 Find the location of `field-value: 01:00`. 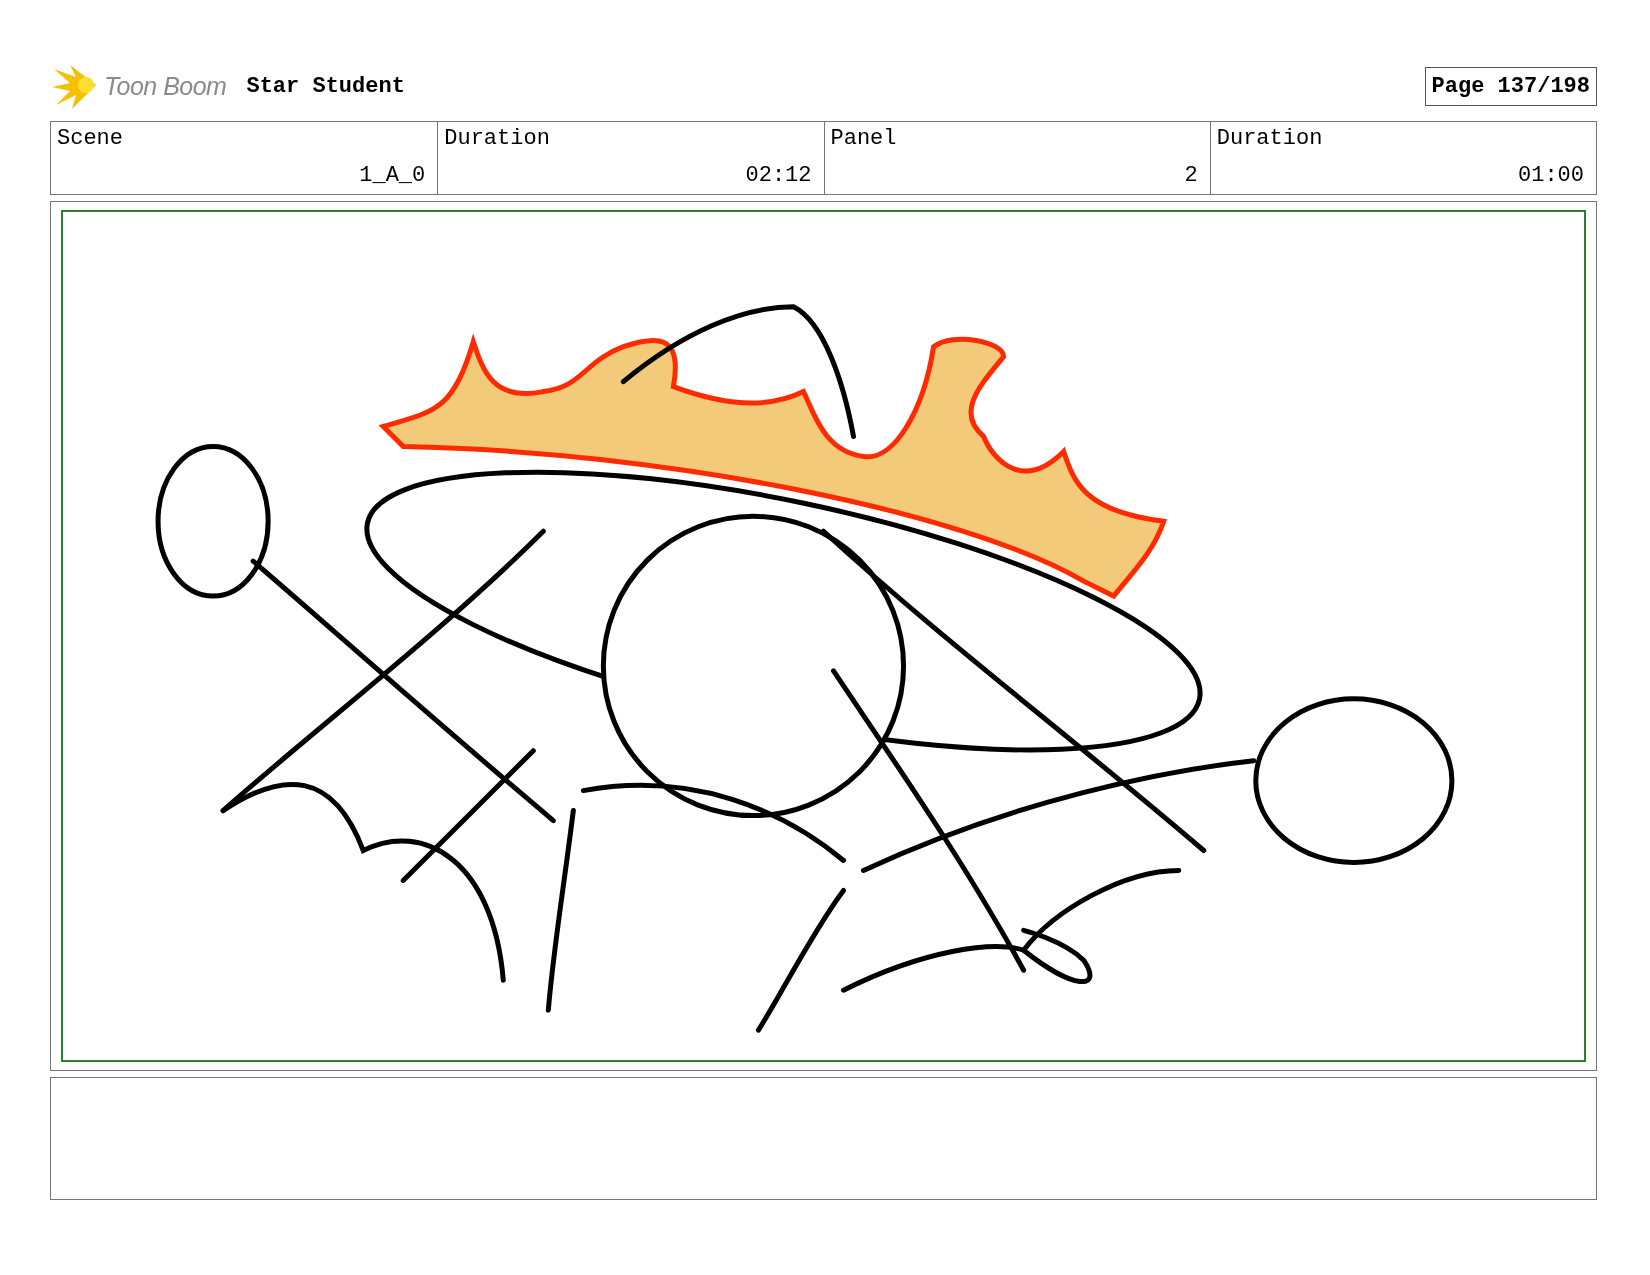

field-value: 01:00 is located at coordinates (1550, 175).